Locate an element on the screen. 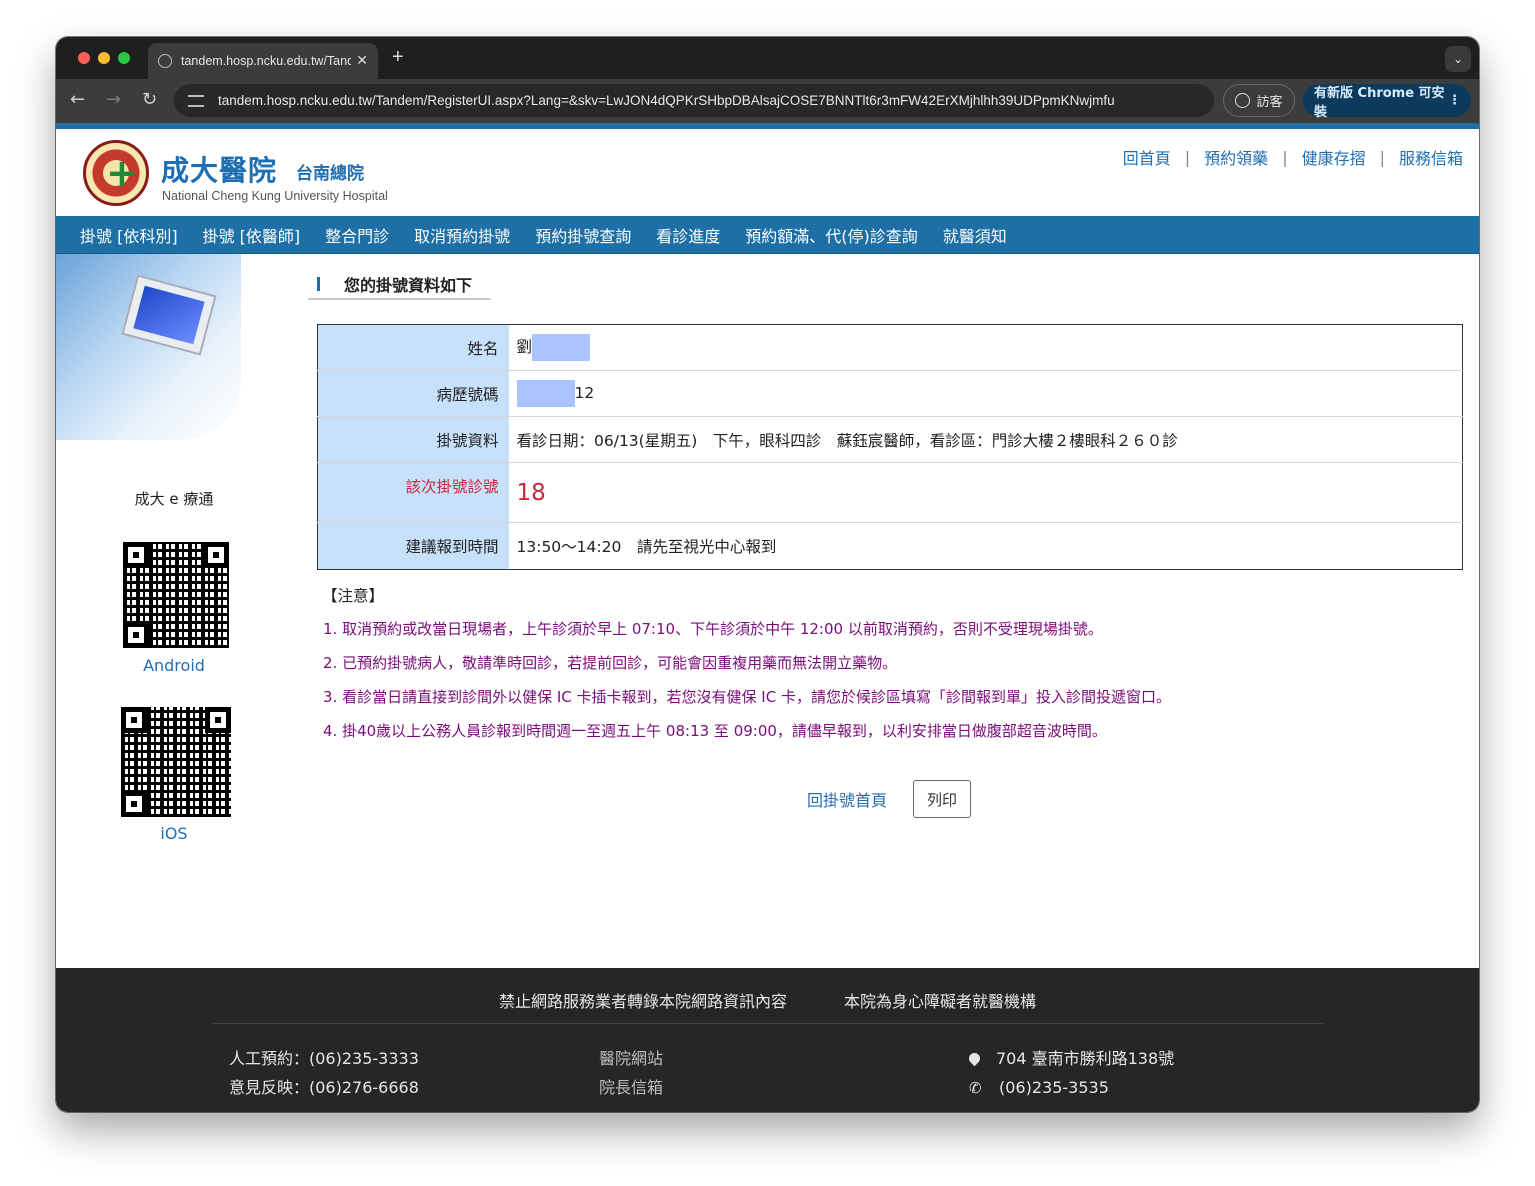 The image size is (1535, 1186). nav-register-by-dept: 掛號 [依科別] is located at coordinates (129, 235).